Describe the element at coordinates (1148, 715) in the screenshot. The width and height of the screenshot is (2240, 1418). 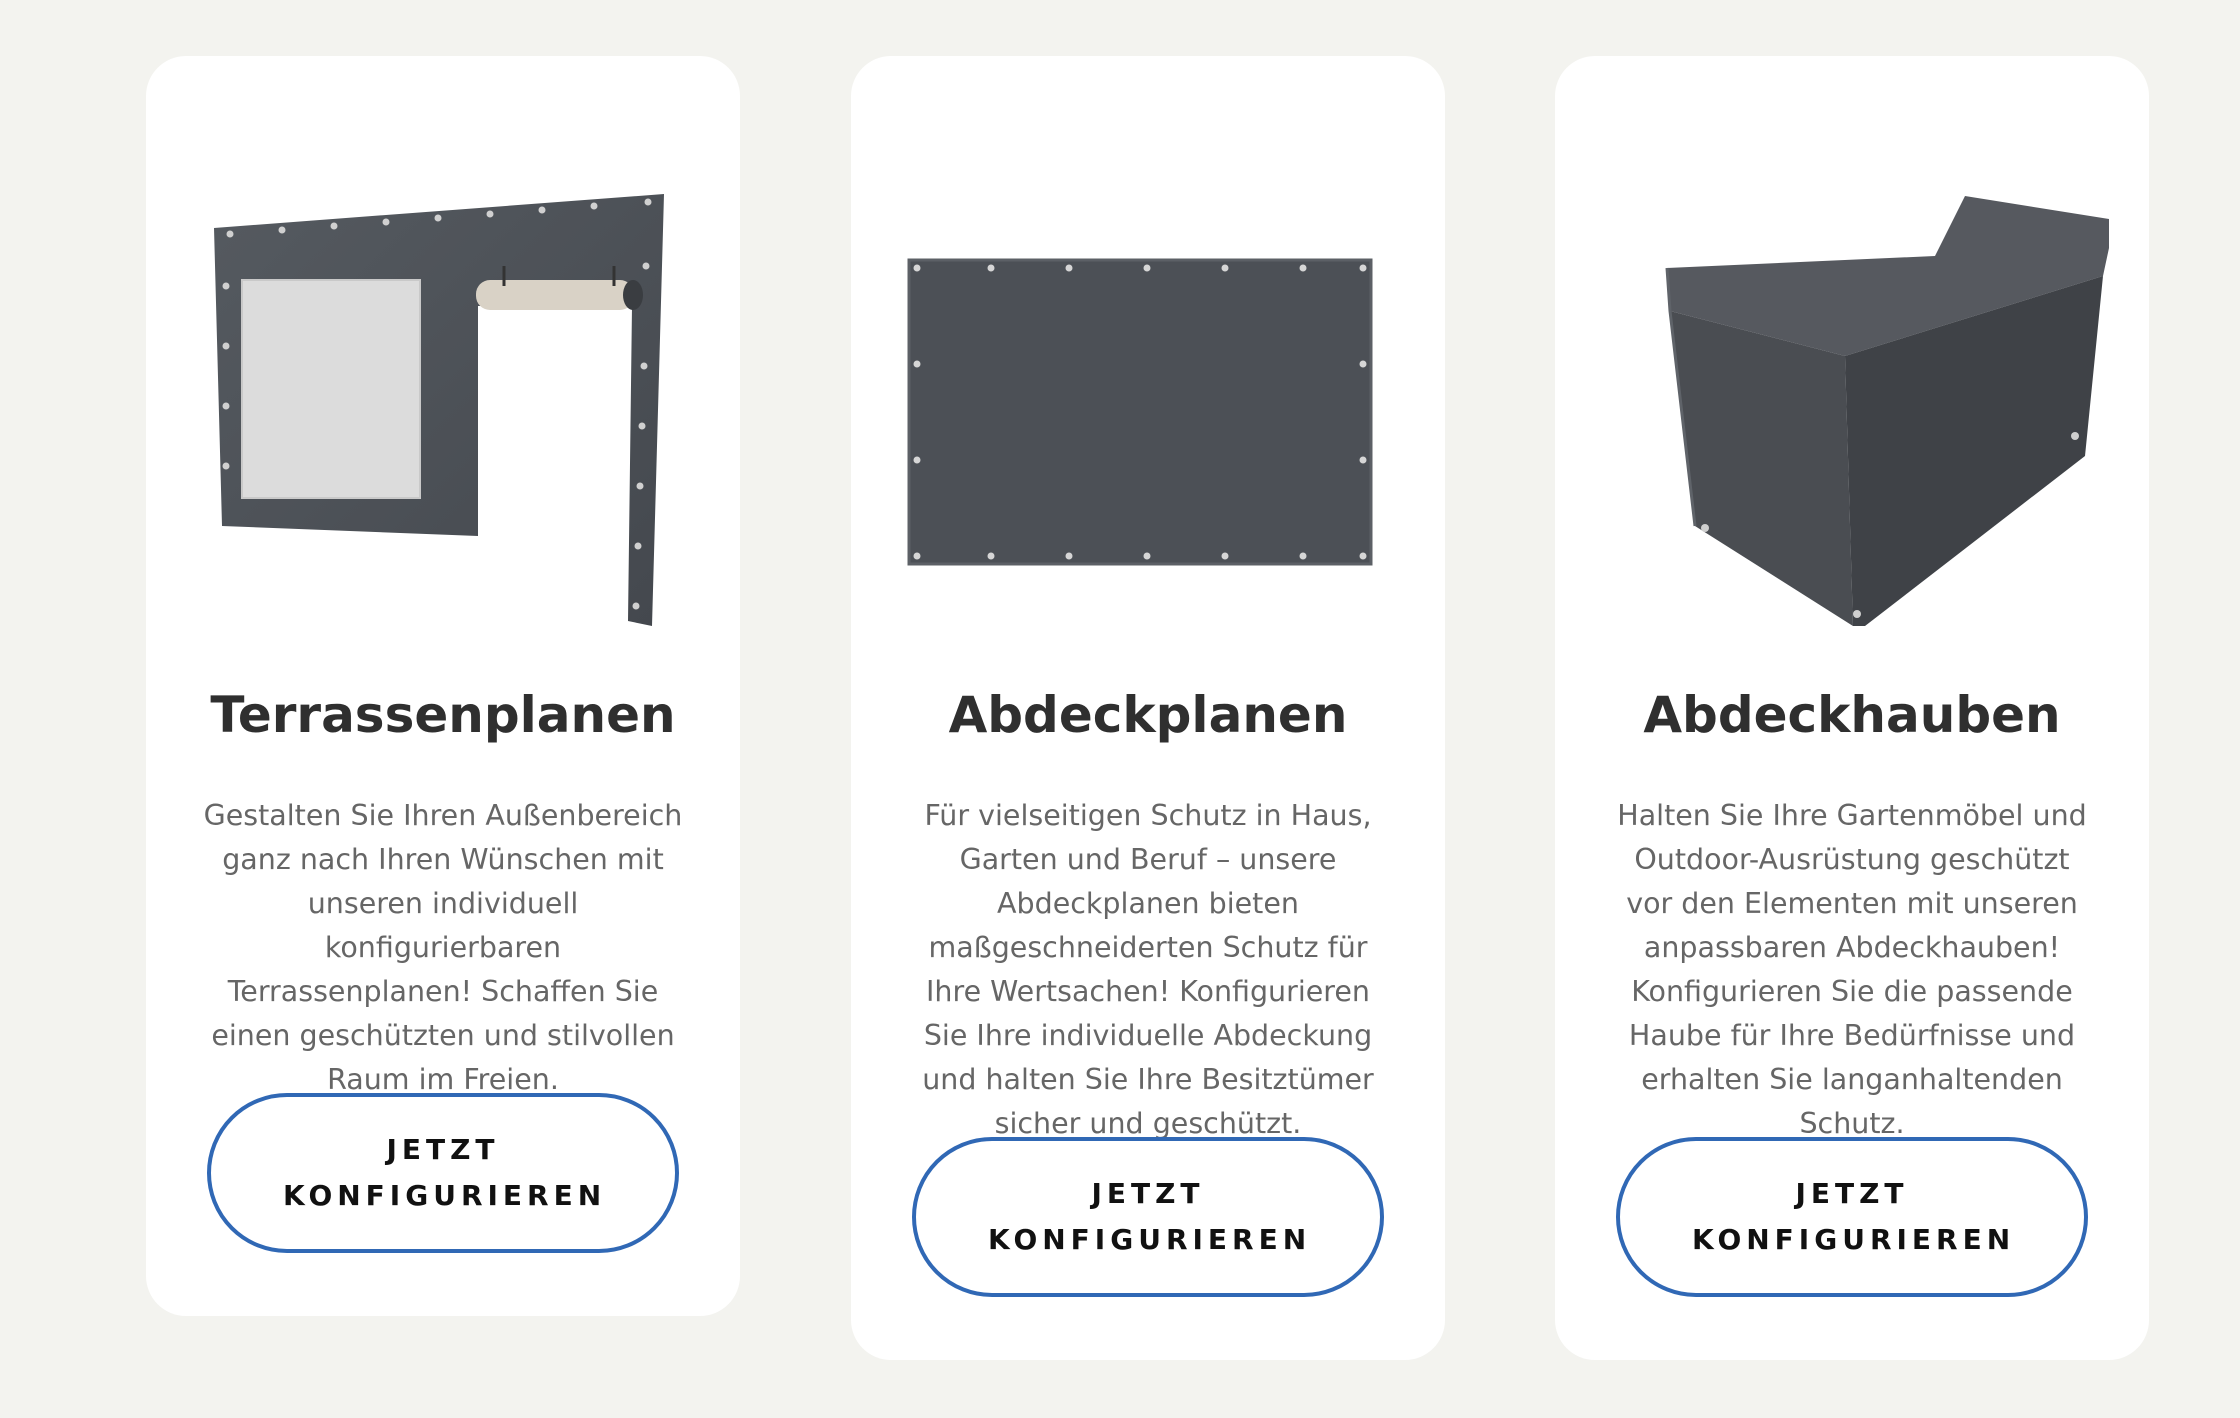
I see `card-title: Abdeckplanen` at that location.